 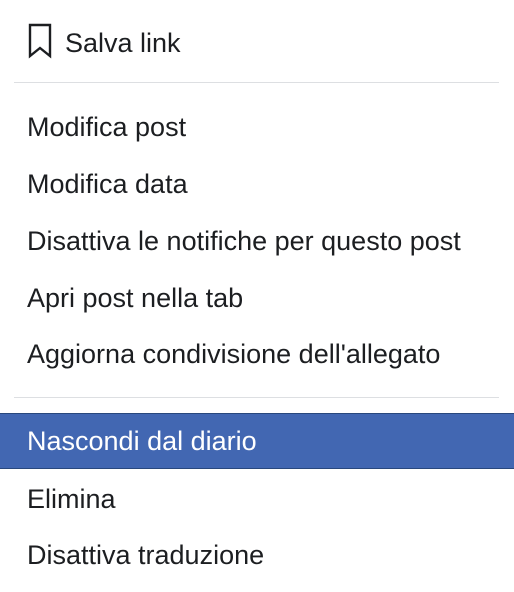 What do you see at coordinates (107, 127) in the screenshot?
I see `edit-post-label: Modifica post` at bounding box center [107, 127].